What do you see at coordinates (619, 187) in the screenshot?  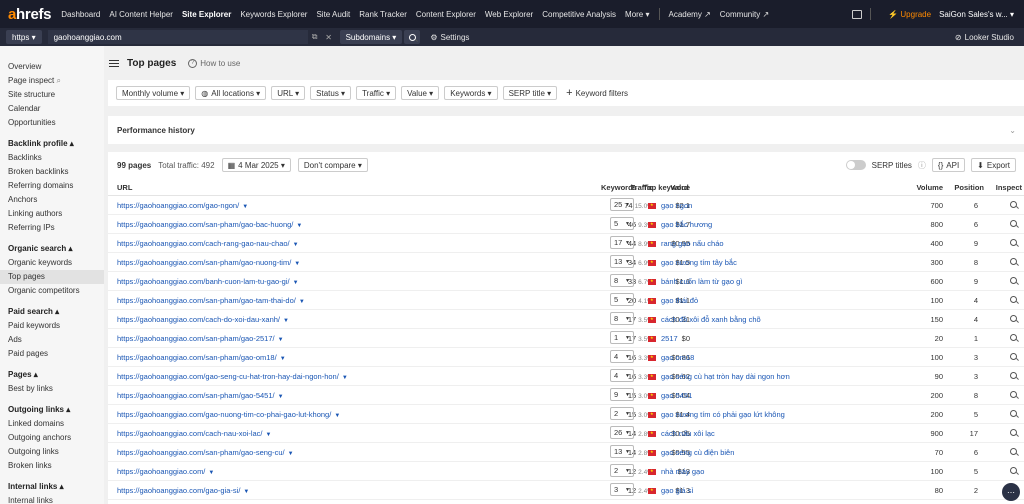 I see `col-keywords: Keywords` at bounding box center [619, 187].